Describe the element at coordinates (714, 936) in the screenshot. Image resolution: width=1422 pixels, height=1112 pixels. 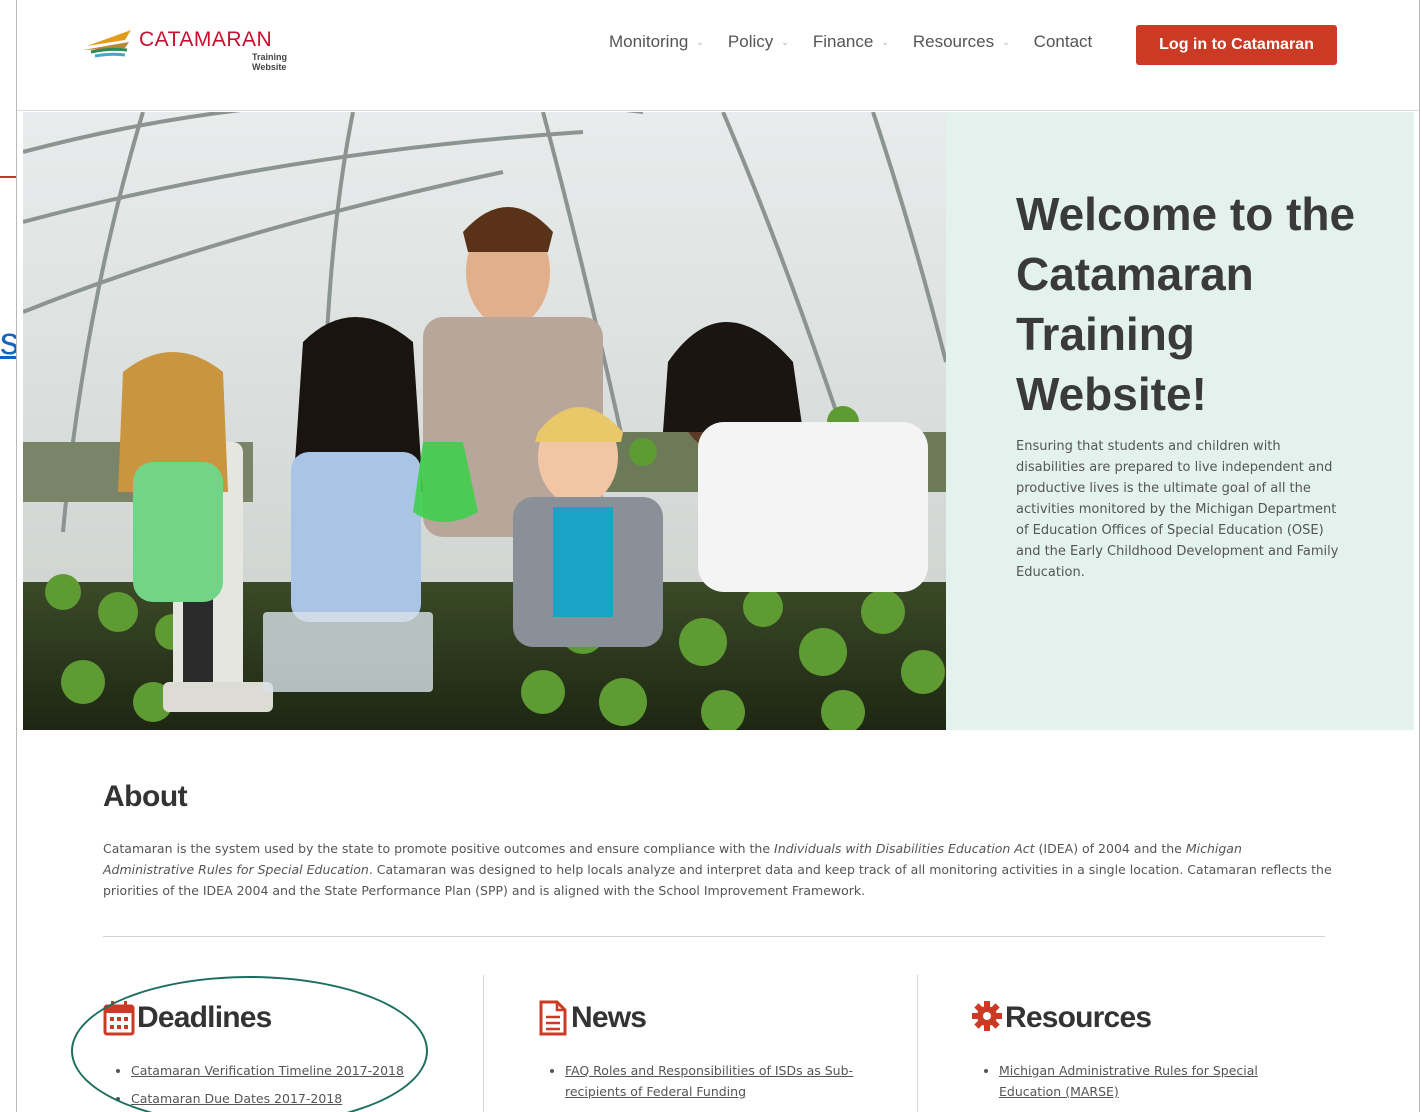
I see `section-divider` at that location.